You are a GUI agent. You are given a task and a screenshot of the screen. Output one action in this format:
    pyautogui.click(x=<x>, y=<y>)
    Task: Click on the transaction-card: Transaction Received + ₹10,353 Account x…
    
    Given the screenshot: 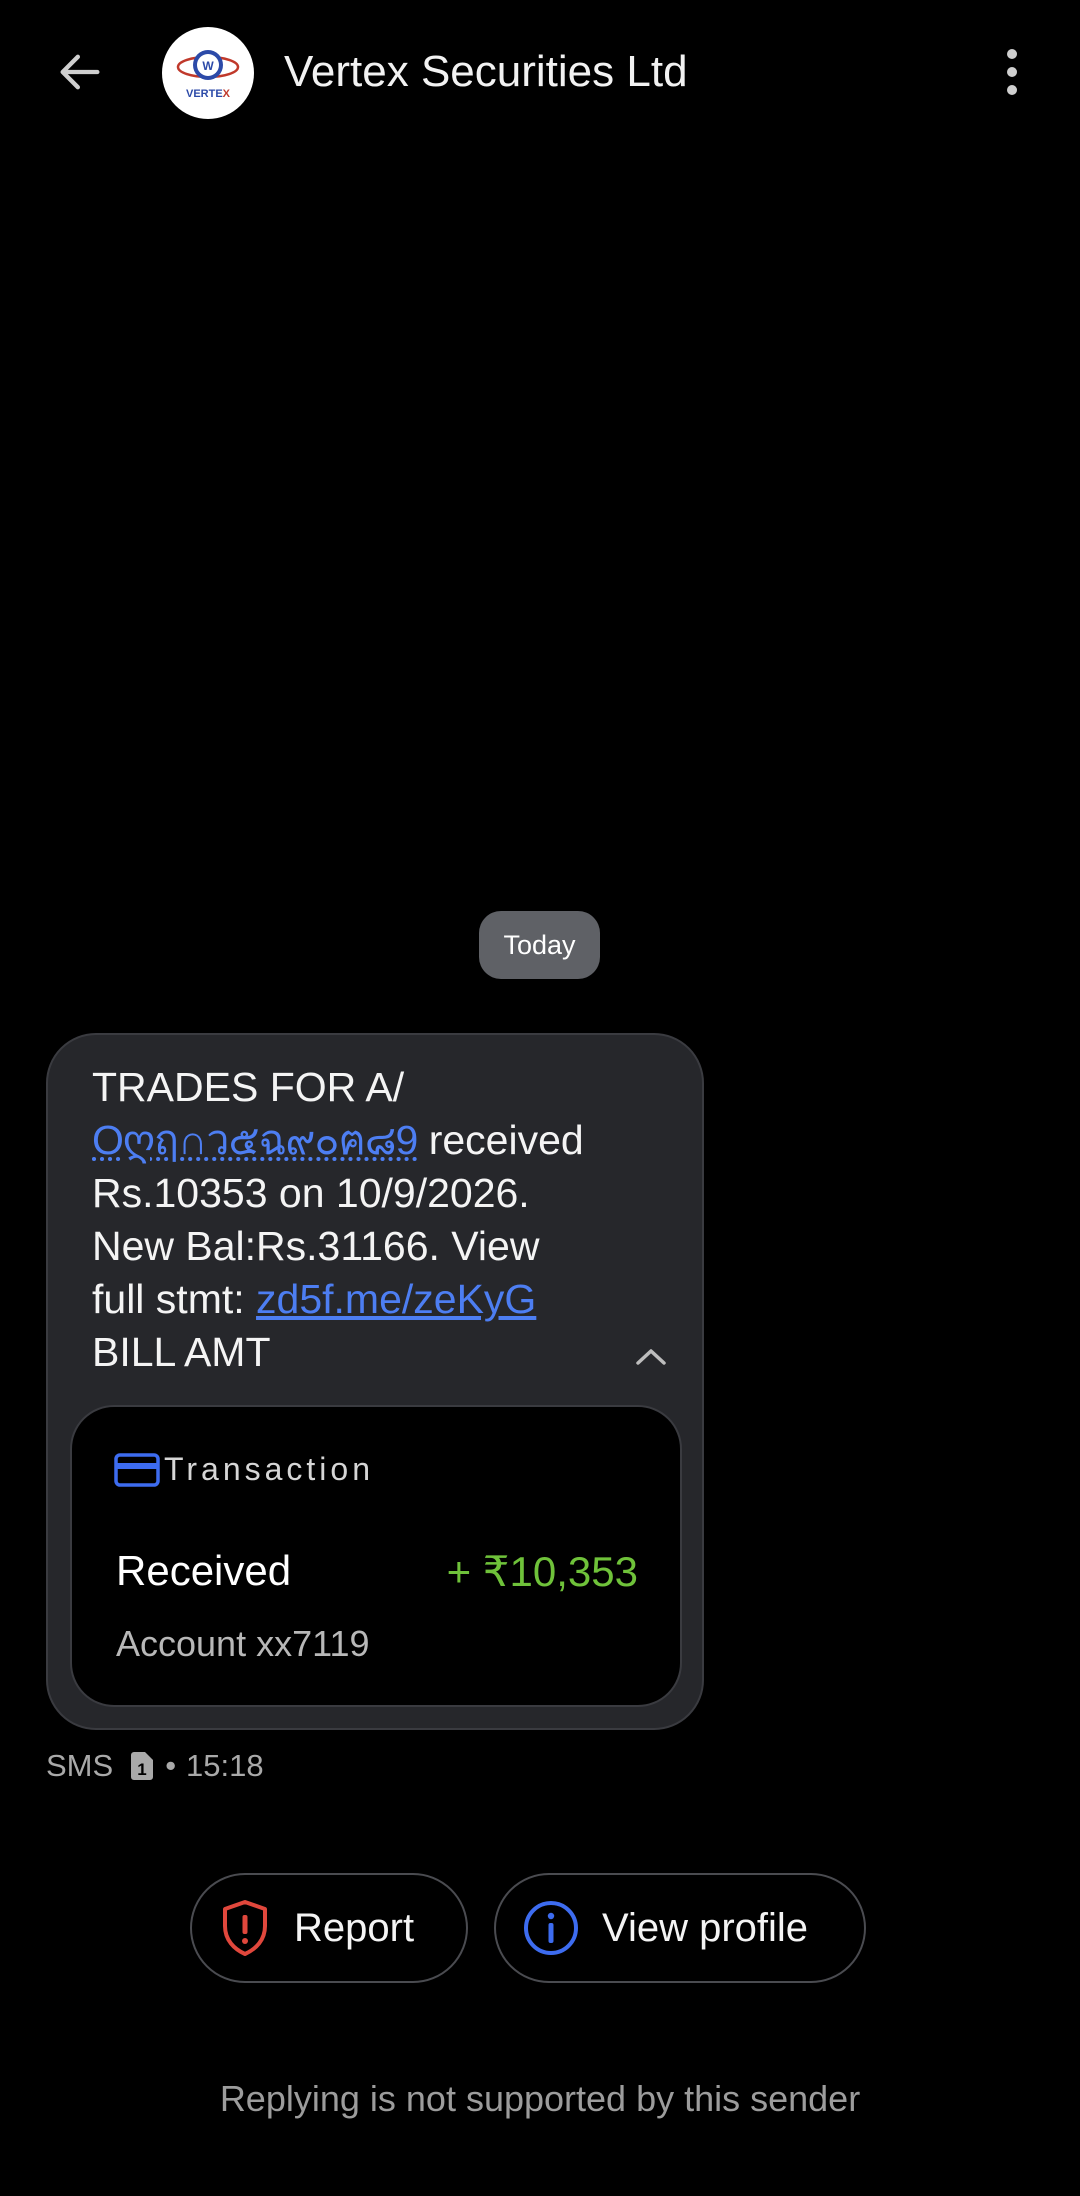 What is the action you would take?
    pyautogui.click(x=376, y=1556)
    